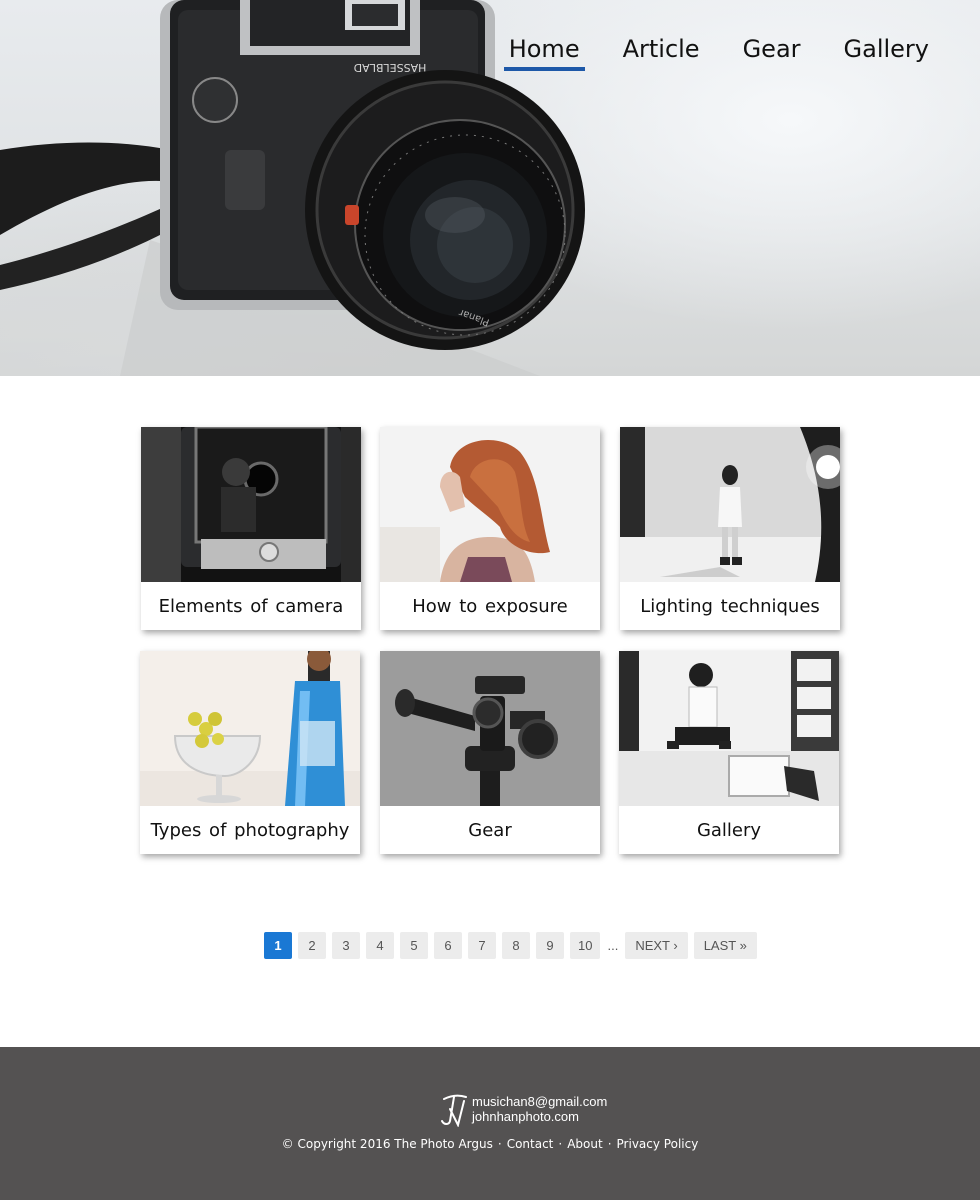 Image resolution: width=980 pixels, height=1200 pixels. I want to click on page-link: 7, so click(482, 945).